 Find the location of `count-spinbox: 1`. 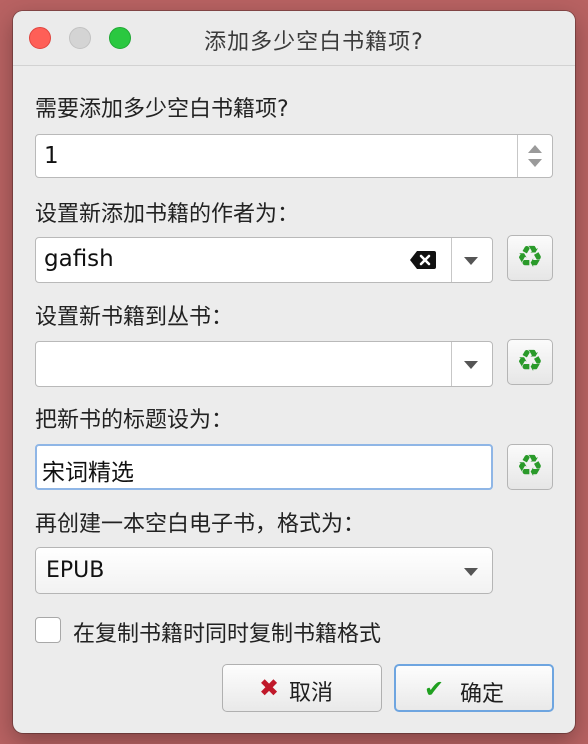

count-spinbox: 1 is located at coordinates (294, 156).